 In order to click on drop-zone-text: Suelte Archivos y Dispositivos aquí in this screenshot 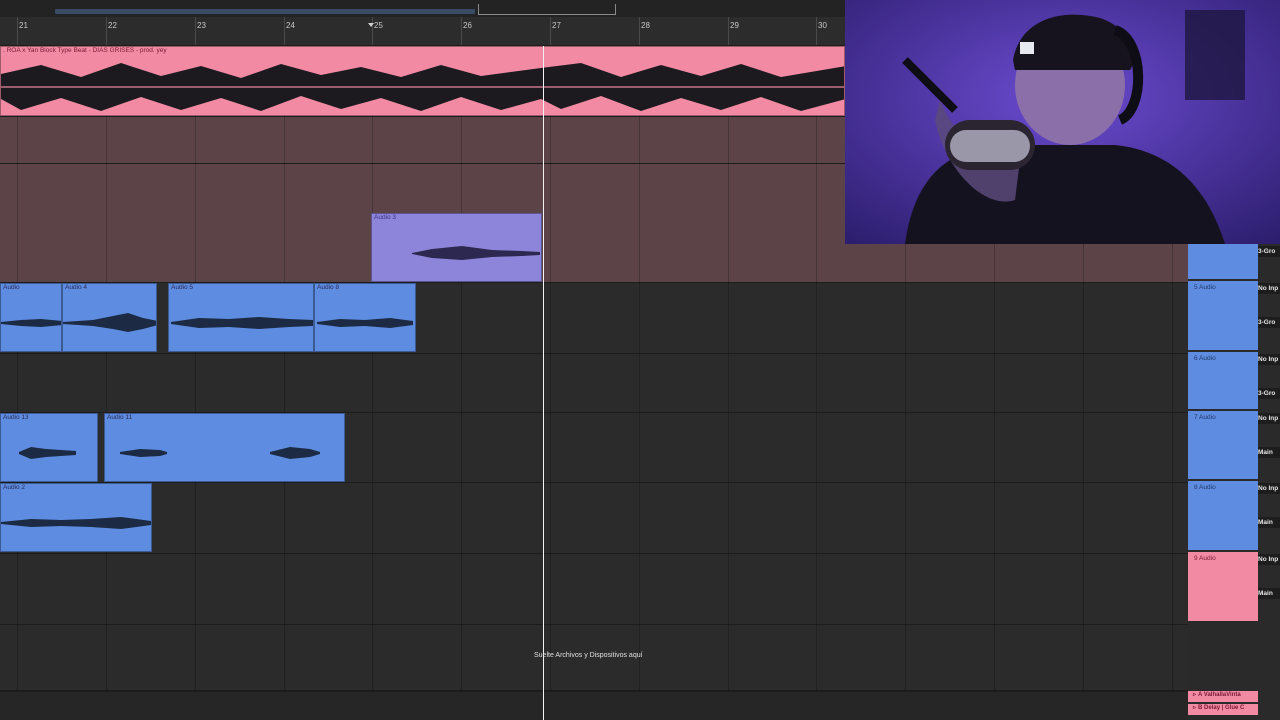, I will do `click(588, 655)`.